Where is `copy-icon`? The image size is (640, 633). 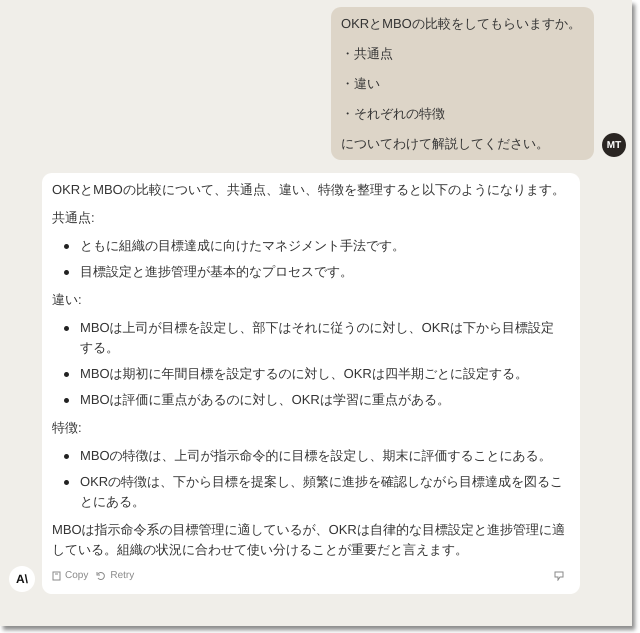
copy-icon is located at coordinates (56, 576).